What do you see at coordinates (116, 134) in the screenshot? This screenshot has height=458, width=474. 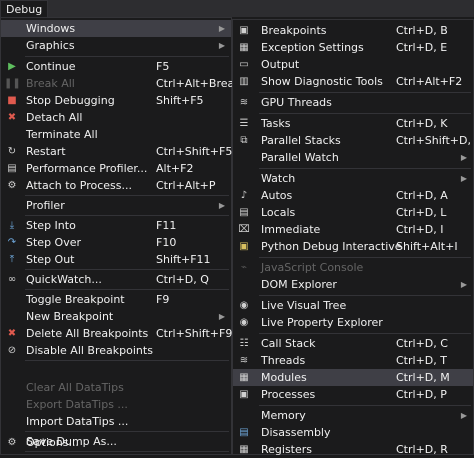 I see `menu-item-terminate-all: Terminate All` at bounding box center [116, 134].